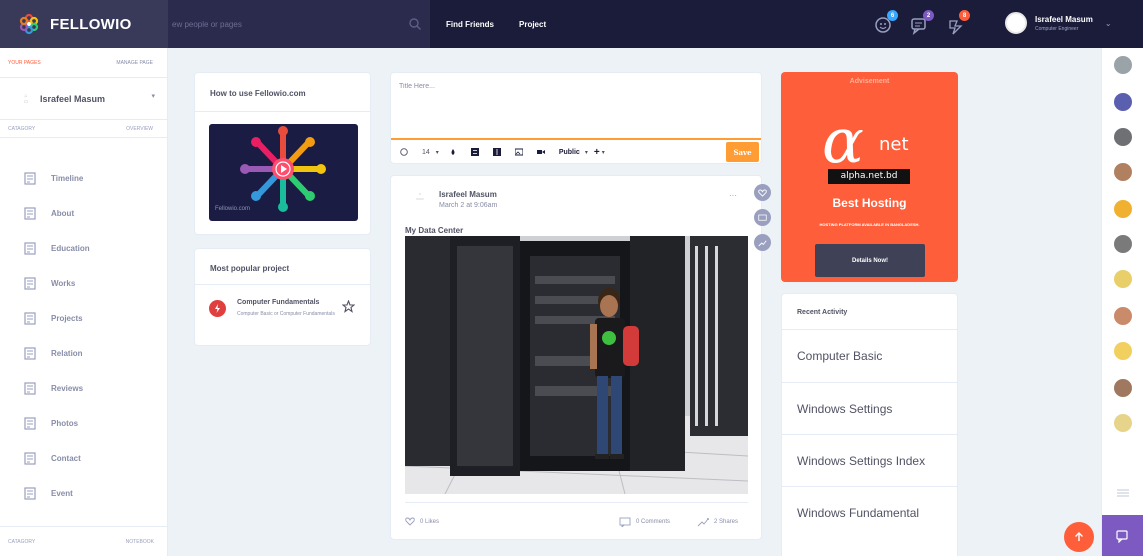 This screenshot has height=556, width=1143. Describe the element at coordinates (84, 283) in the screenshot. I see `sidebar-item-works: Works` at that location.